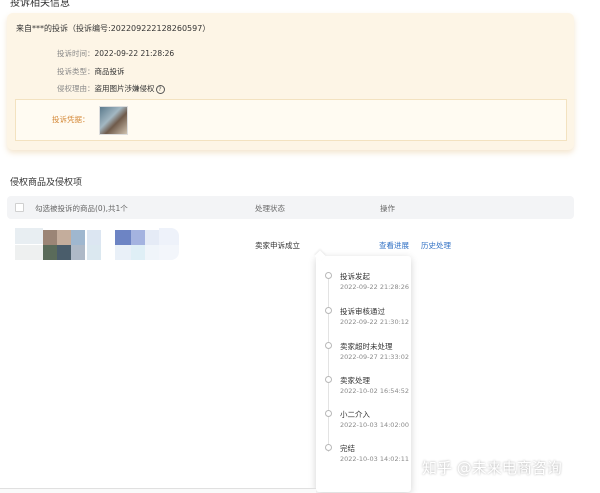  What do you see at coordinates (109, 71) in the screenshot?
I see `complaint-type-value: 商品投诉` at bounding box center [109, 71].